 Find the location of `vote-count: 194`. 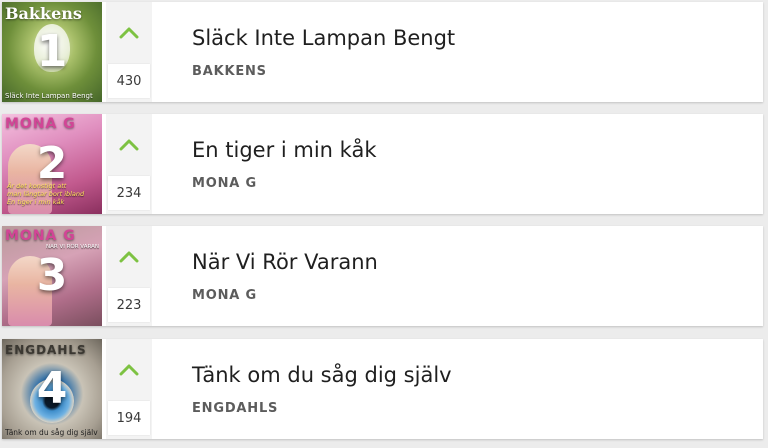

vote-count: 194 is located at coordinates (129, 418).